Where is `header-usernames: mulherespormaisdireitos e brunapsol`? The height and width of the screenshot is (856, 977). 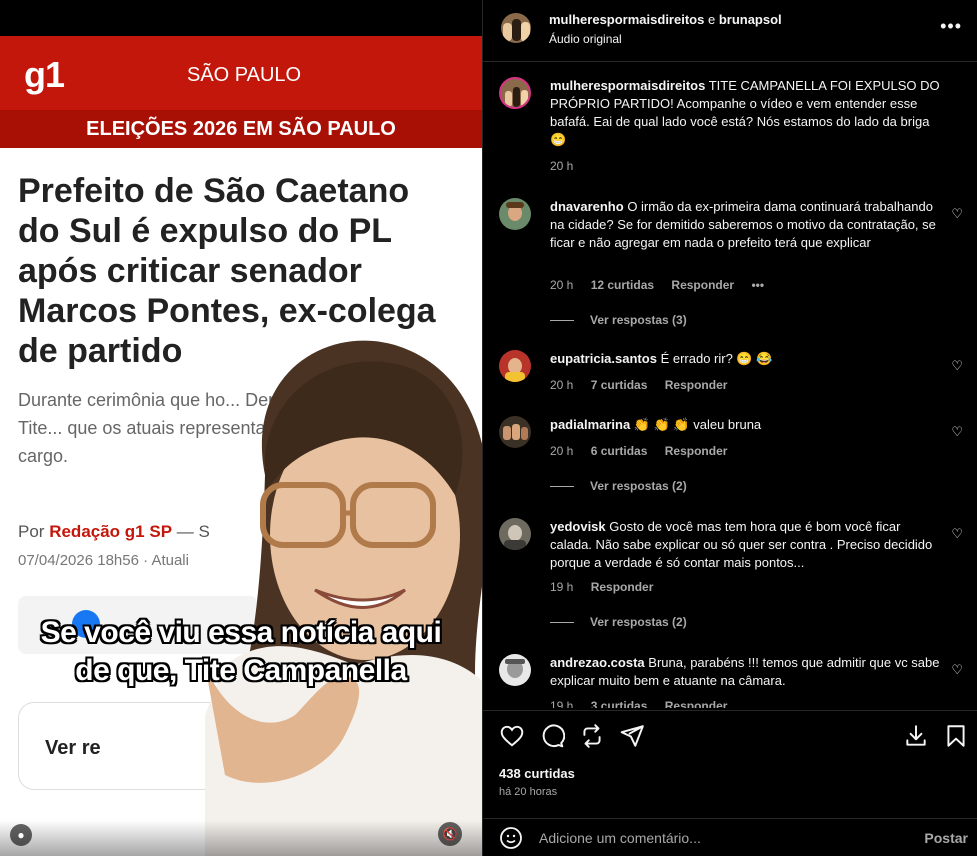 header-usernames: mulherespormaisdireitos e brunapsol is located at coordinates (665, 19).